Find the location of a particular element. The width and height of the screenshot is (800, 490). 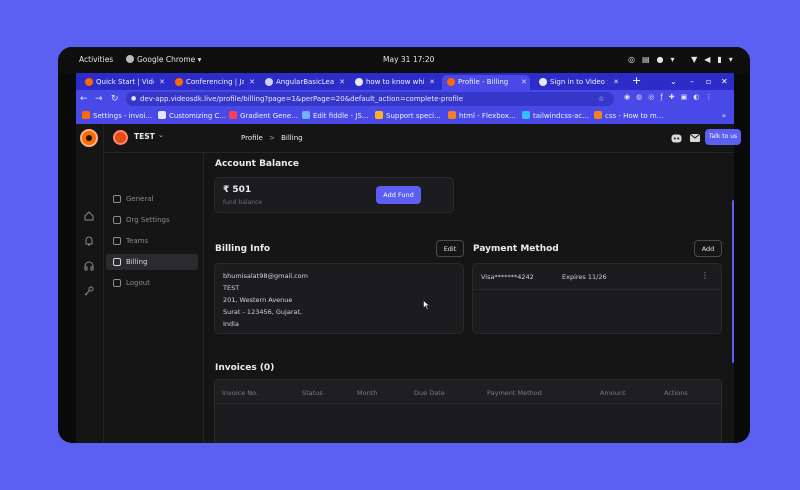

scrollbar-thumb is located at coordinates (733, 281).